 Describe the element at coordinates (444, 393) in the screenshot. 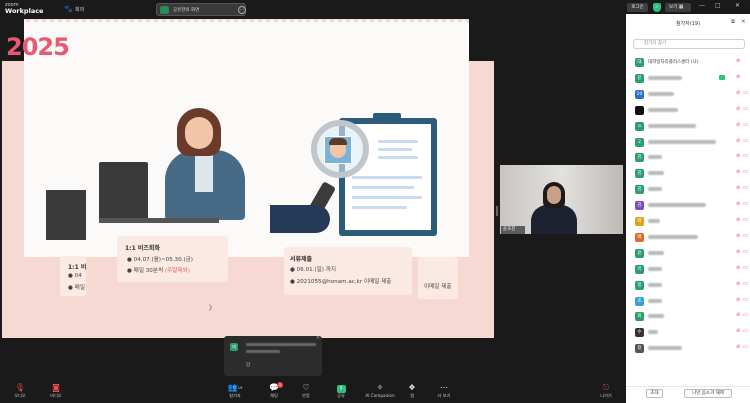

I see `more-button: ⋯ 더 보기` at that location.